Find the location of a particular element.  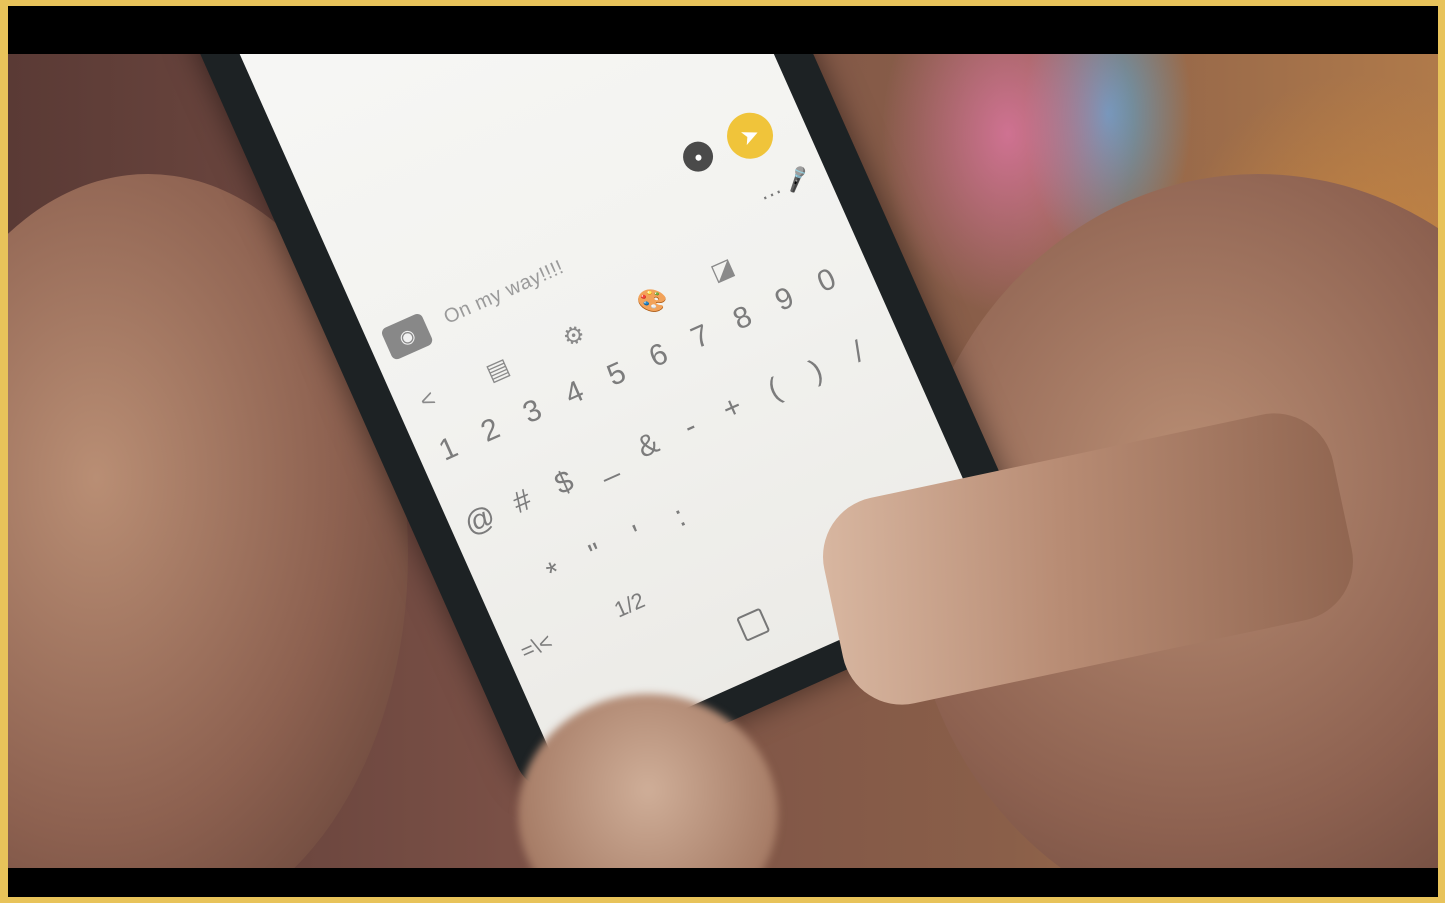

settings-icon: ⚙ is located at coordinates (574, 335).